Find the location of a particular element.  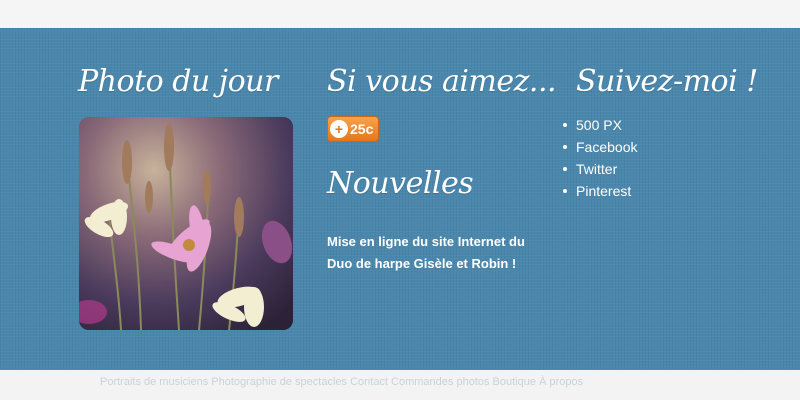

social-link-item: Facebook is located at coordinates (600, 147).